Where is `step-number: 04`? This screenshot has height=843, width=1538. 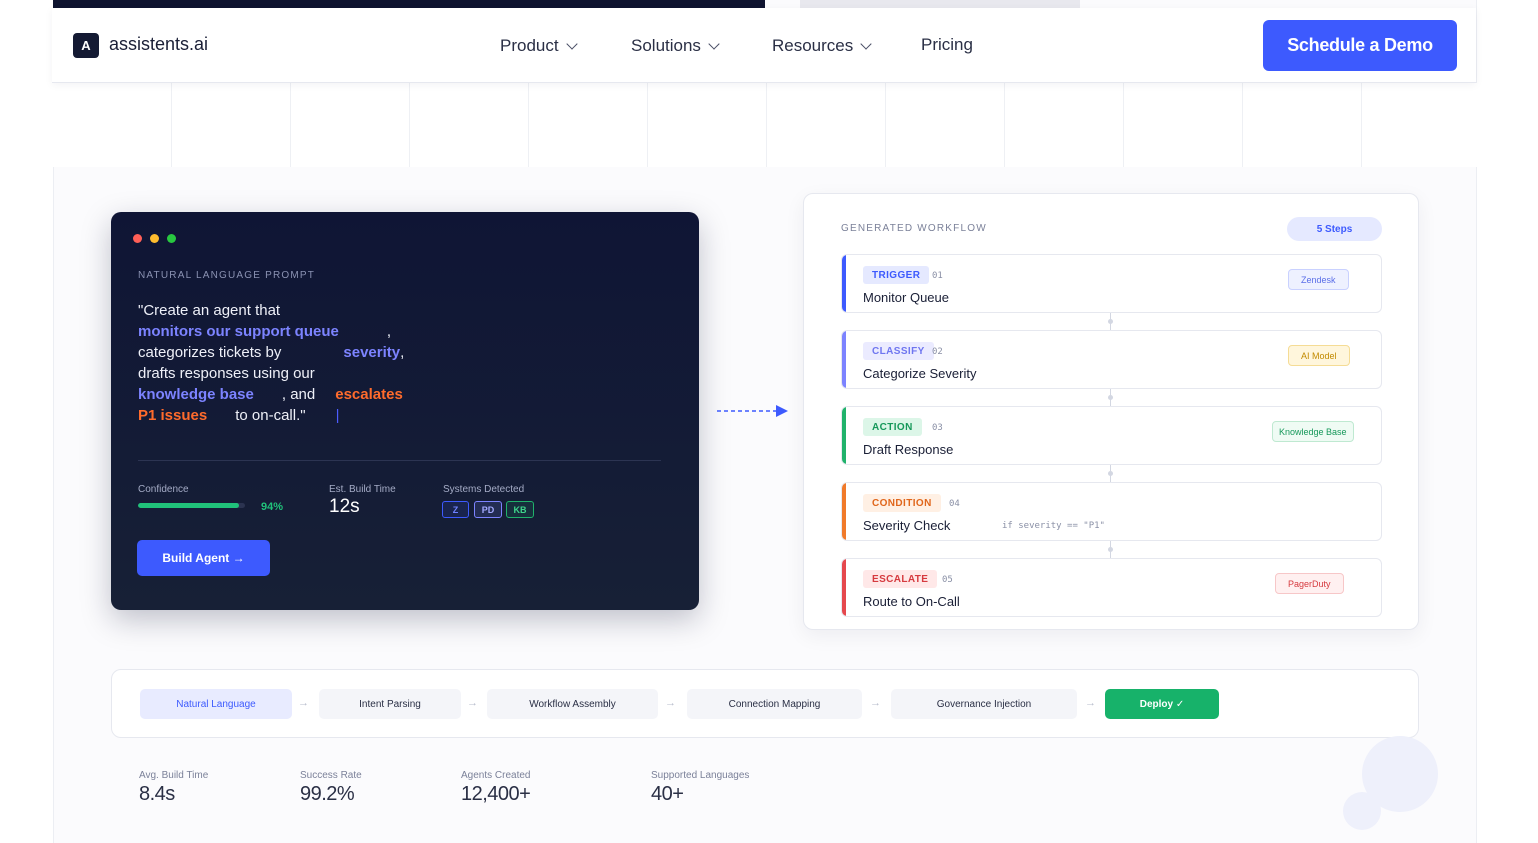 step-number: 04 is located at coordinates (954, 504).